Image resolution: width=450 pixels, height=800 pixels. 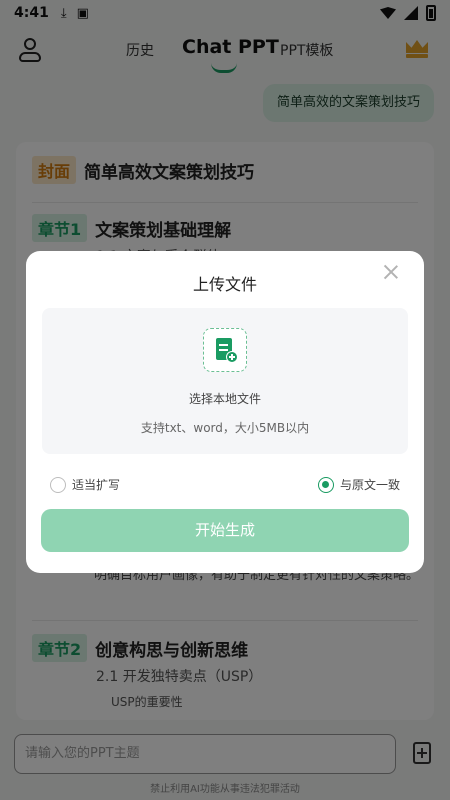 I want to click on option-expand-label: 适当扩写, so click(x=96, y=485).